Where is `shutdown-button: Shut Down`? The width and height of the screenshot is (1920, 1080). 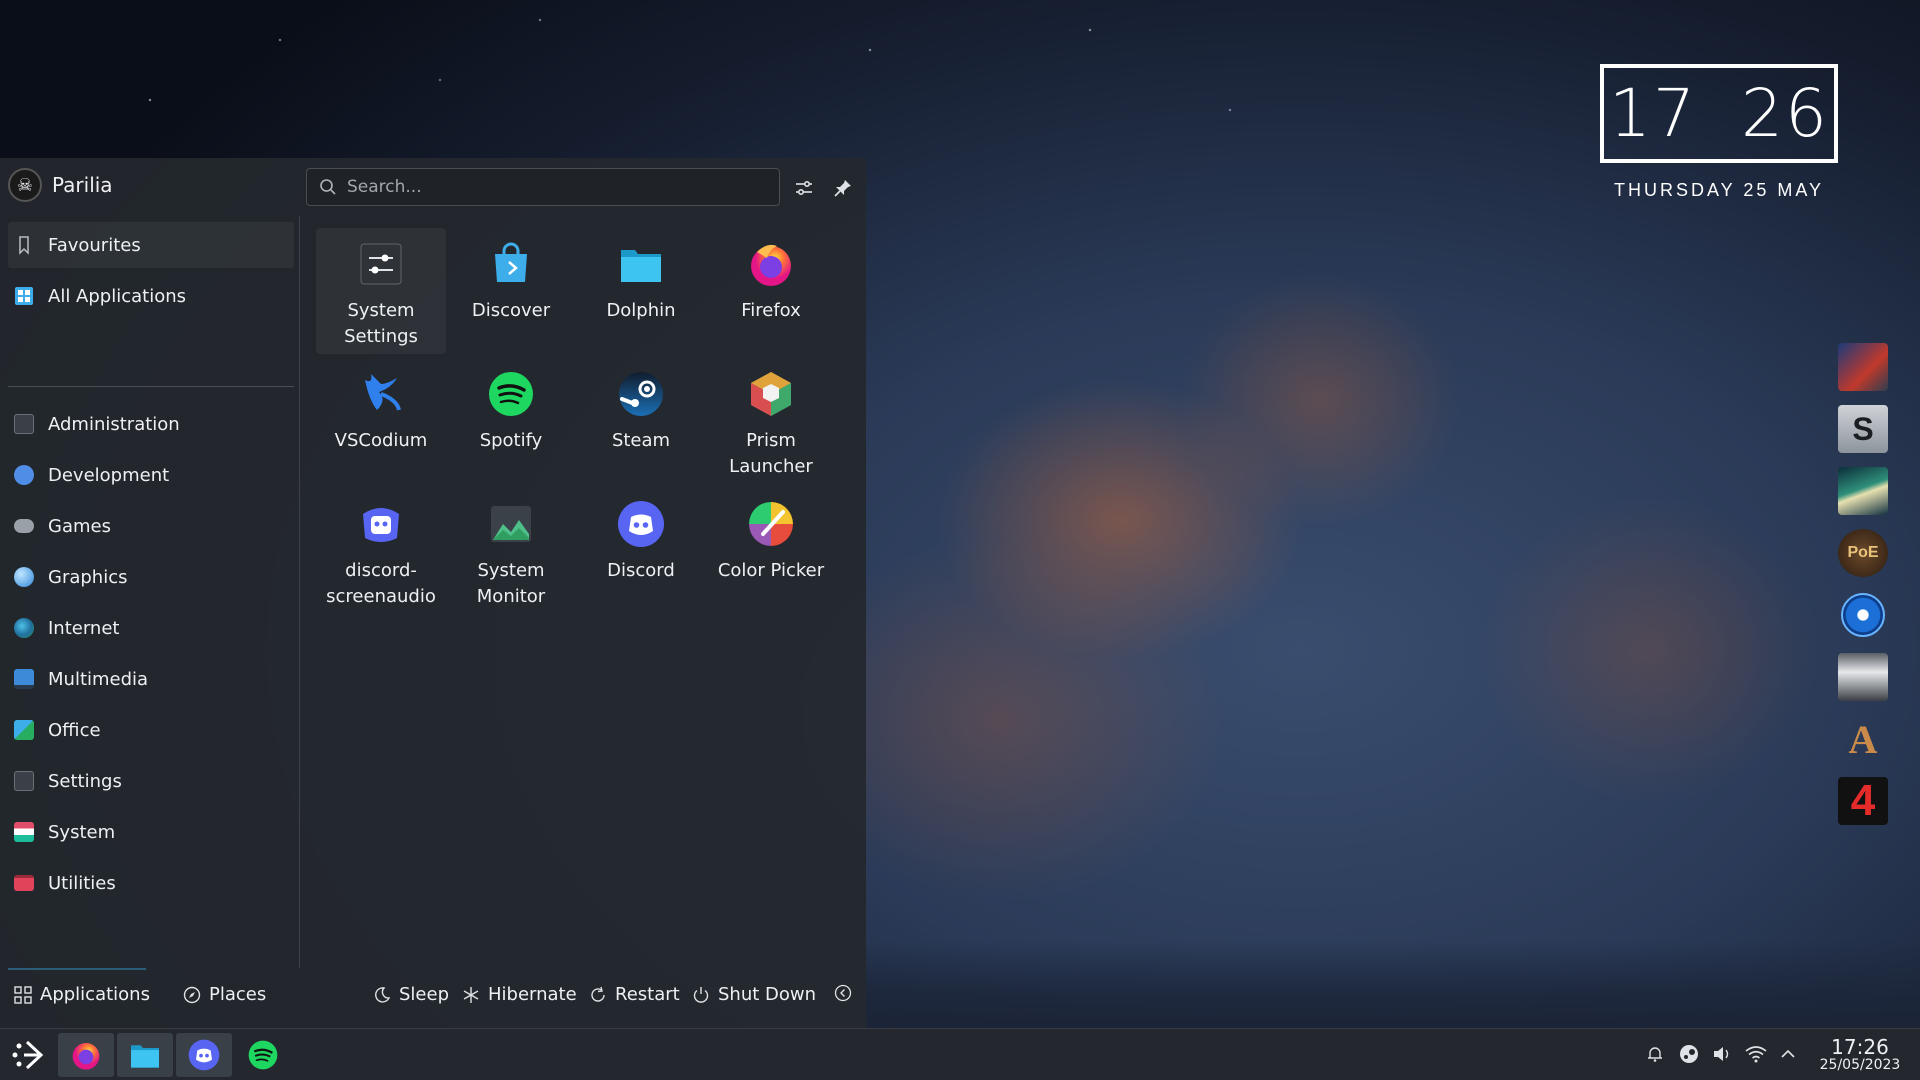
shutdown-button: Shut Down is located at coordinates (754, 994).